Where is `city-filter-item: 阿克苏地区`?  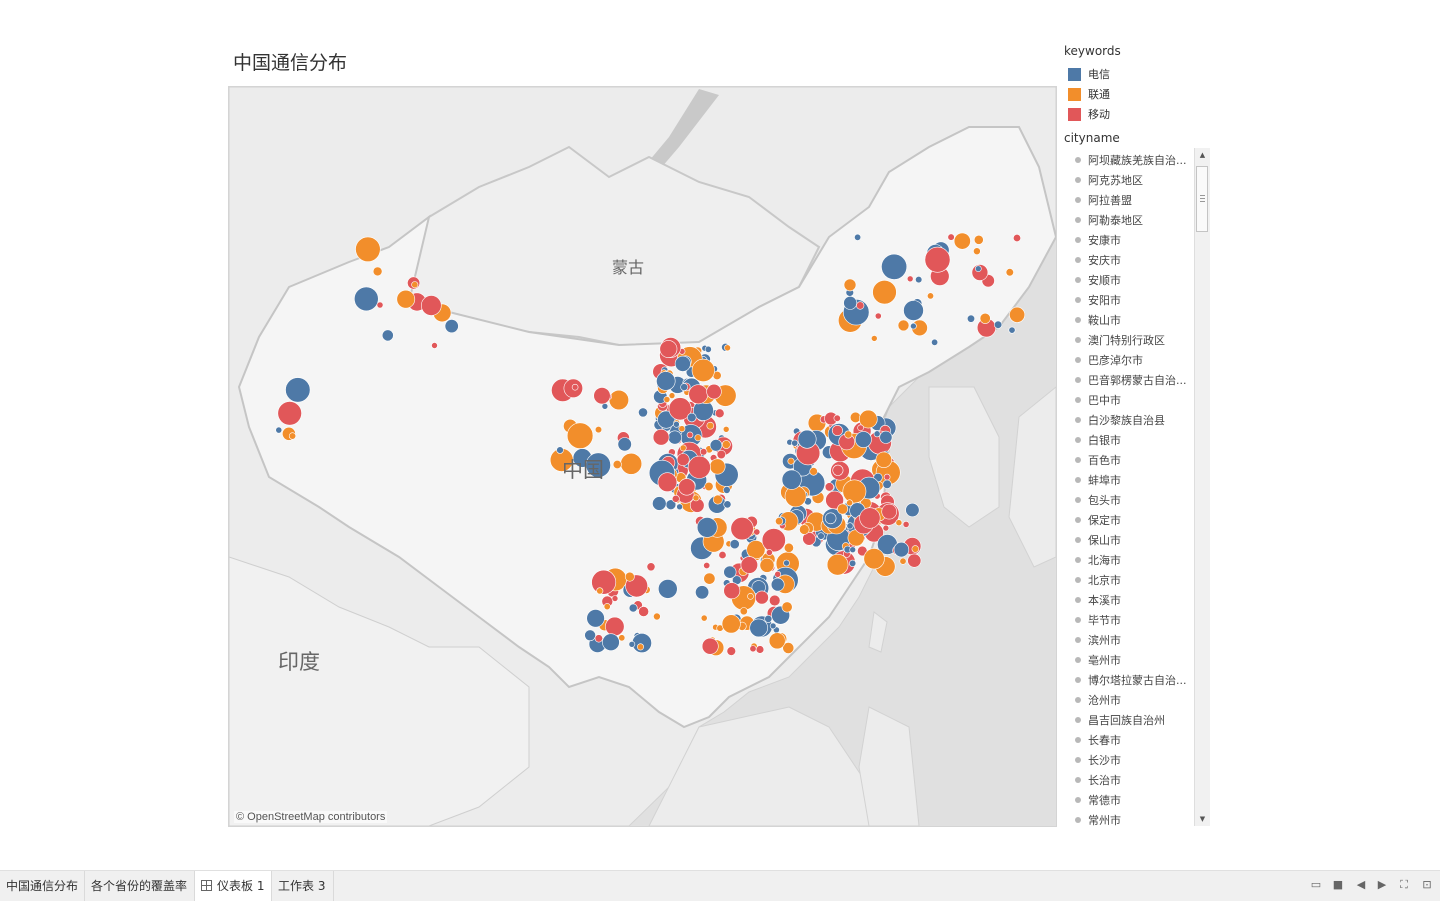 city-filter-item: 阿克苏地区 is located at coordinates (1137, 180).